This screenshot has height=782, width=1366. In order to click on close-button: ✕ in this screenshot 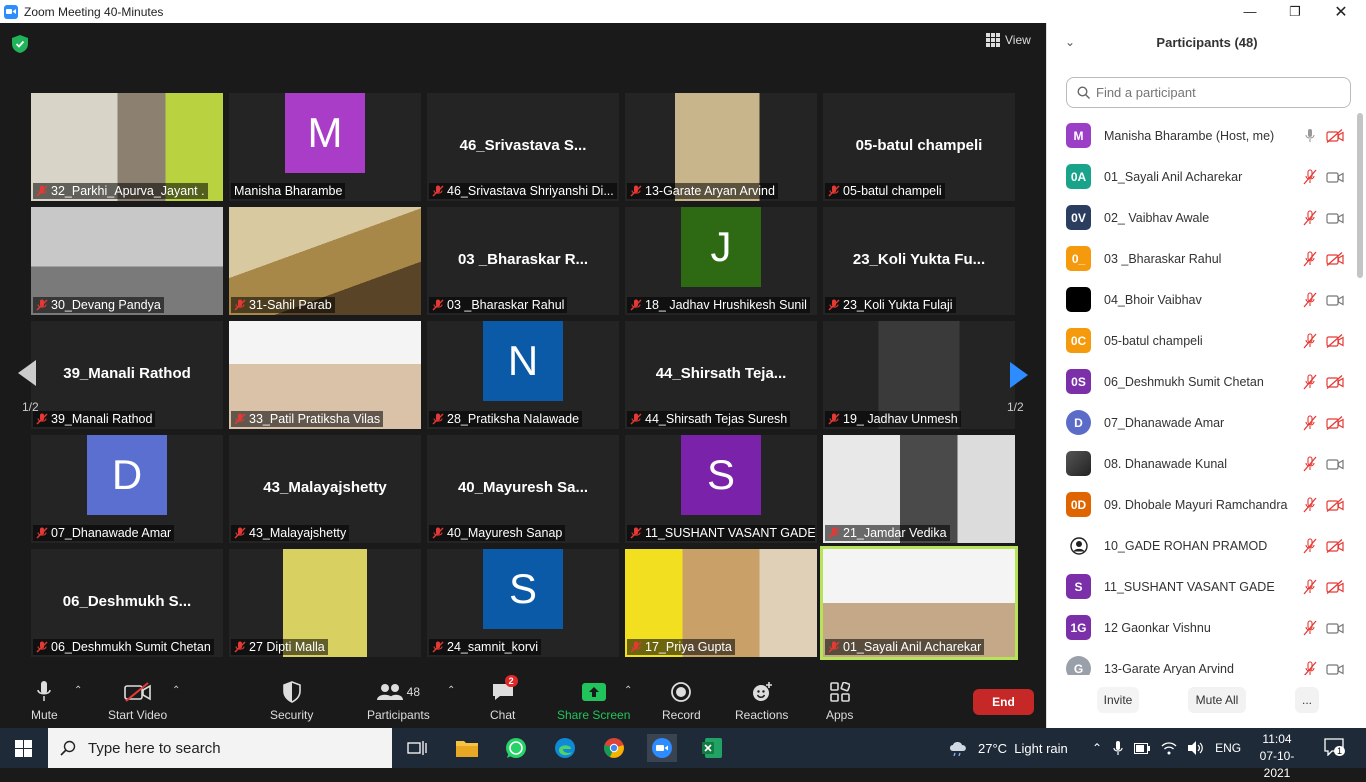, I will do `click(1341, 11)`.